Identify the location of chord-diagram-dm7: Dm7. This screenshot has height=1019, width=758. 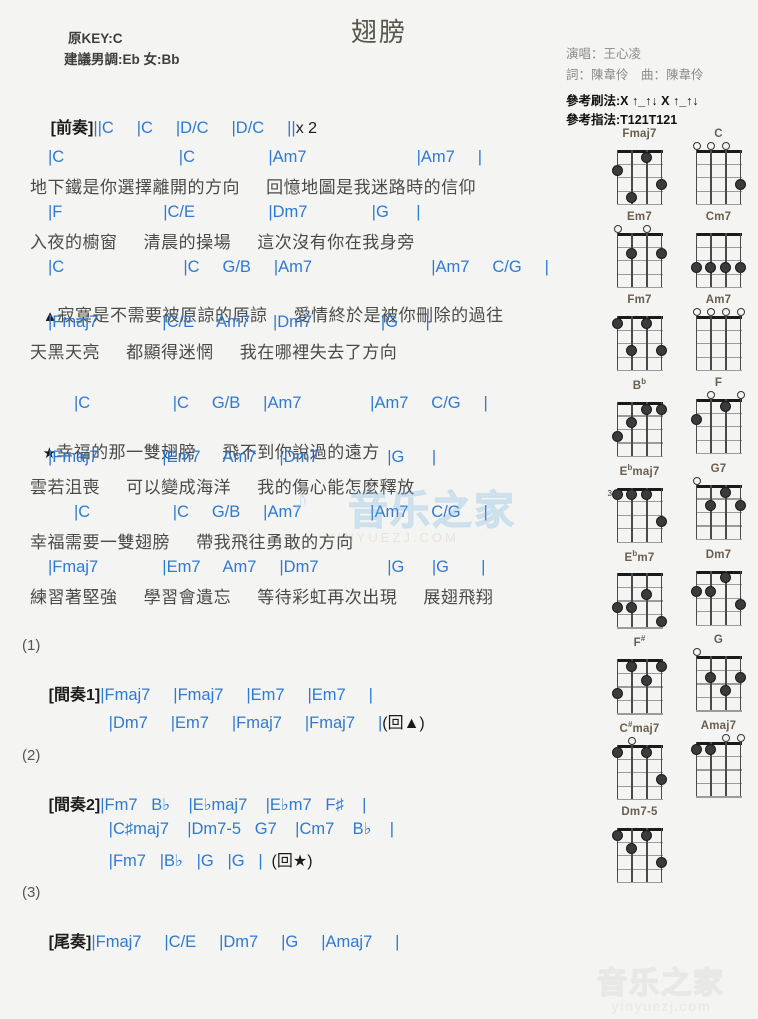
(719, 588).